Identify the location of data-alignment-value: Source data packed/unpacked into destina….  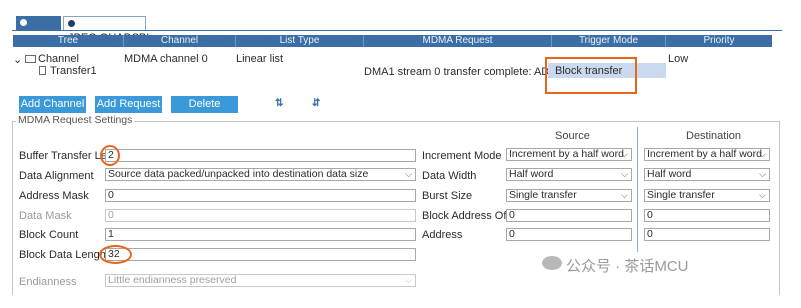
(238, 174).